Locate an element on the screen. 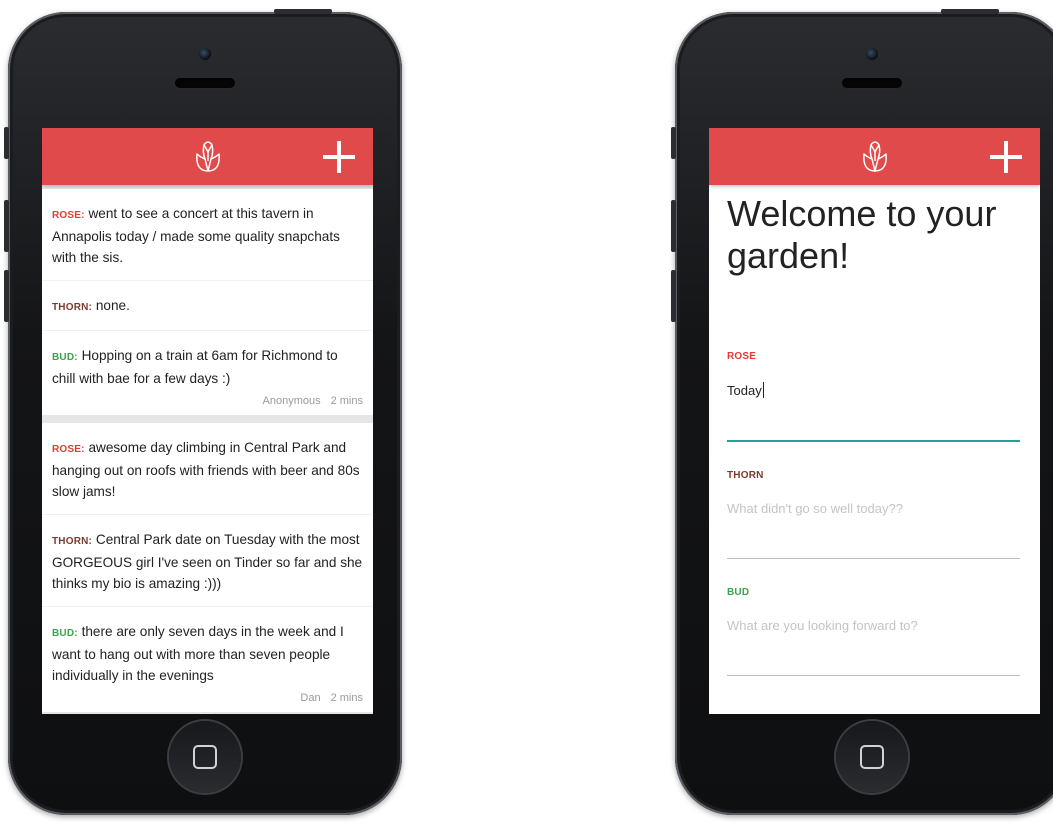 This screenshot has width=1053, height=827. bud-input is located at coordinates (873, 637).